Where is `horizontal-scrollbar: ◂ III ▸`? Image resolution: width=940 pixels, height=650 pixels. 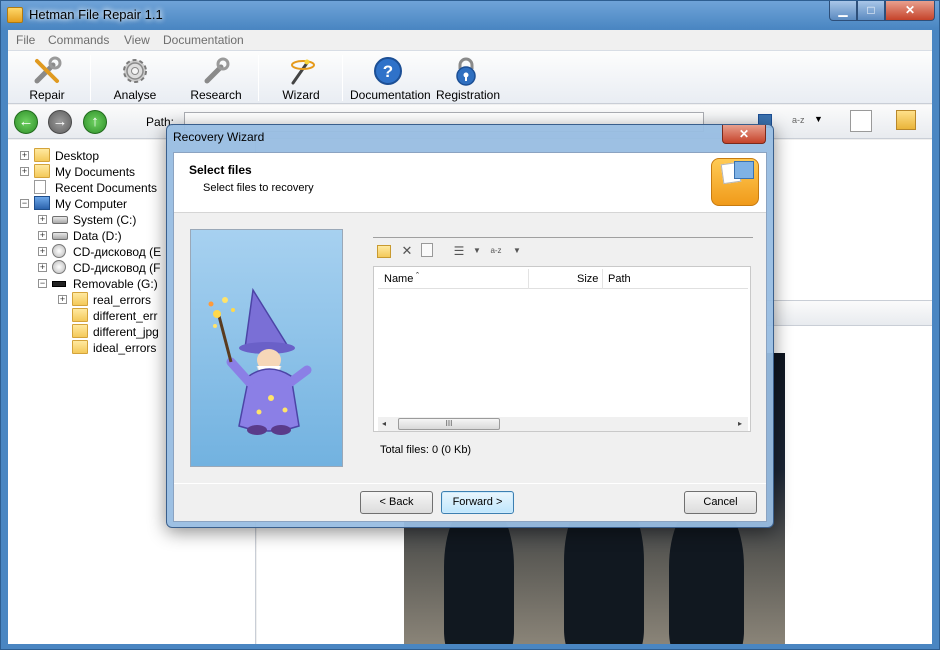 horizontal-scrollbar: ◂ III ▸ is located at coordinates (563, 424).